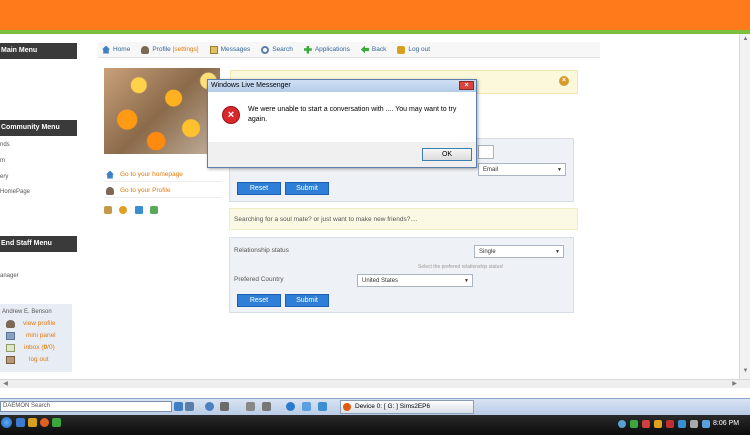 The width and height of the screenshot is (750, 435). Describe the element at coordinates (658, 424) in the screenshot. I see `update-icon` at that location.